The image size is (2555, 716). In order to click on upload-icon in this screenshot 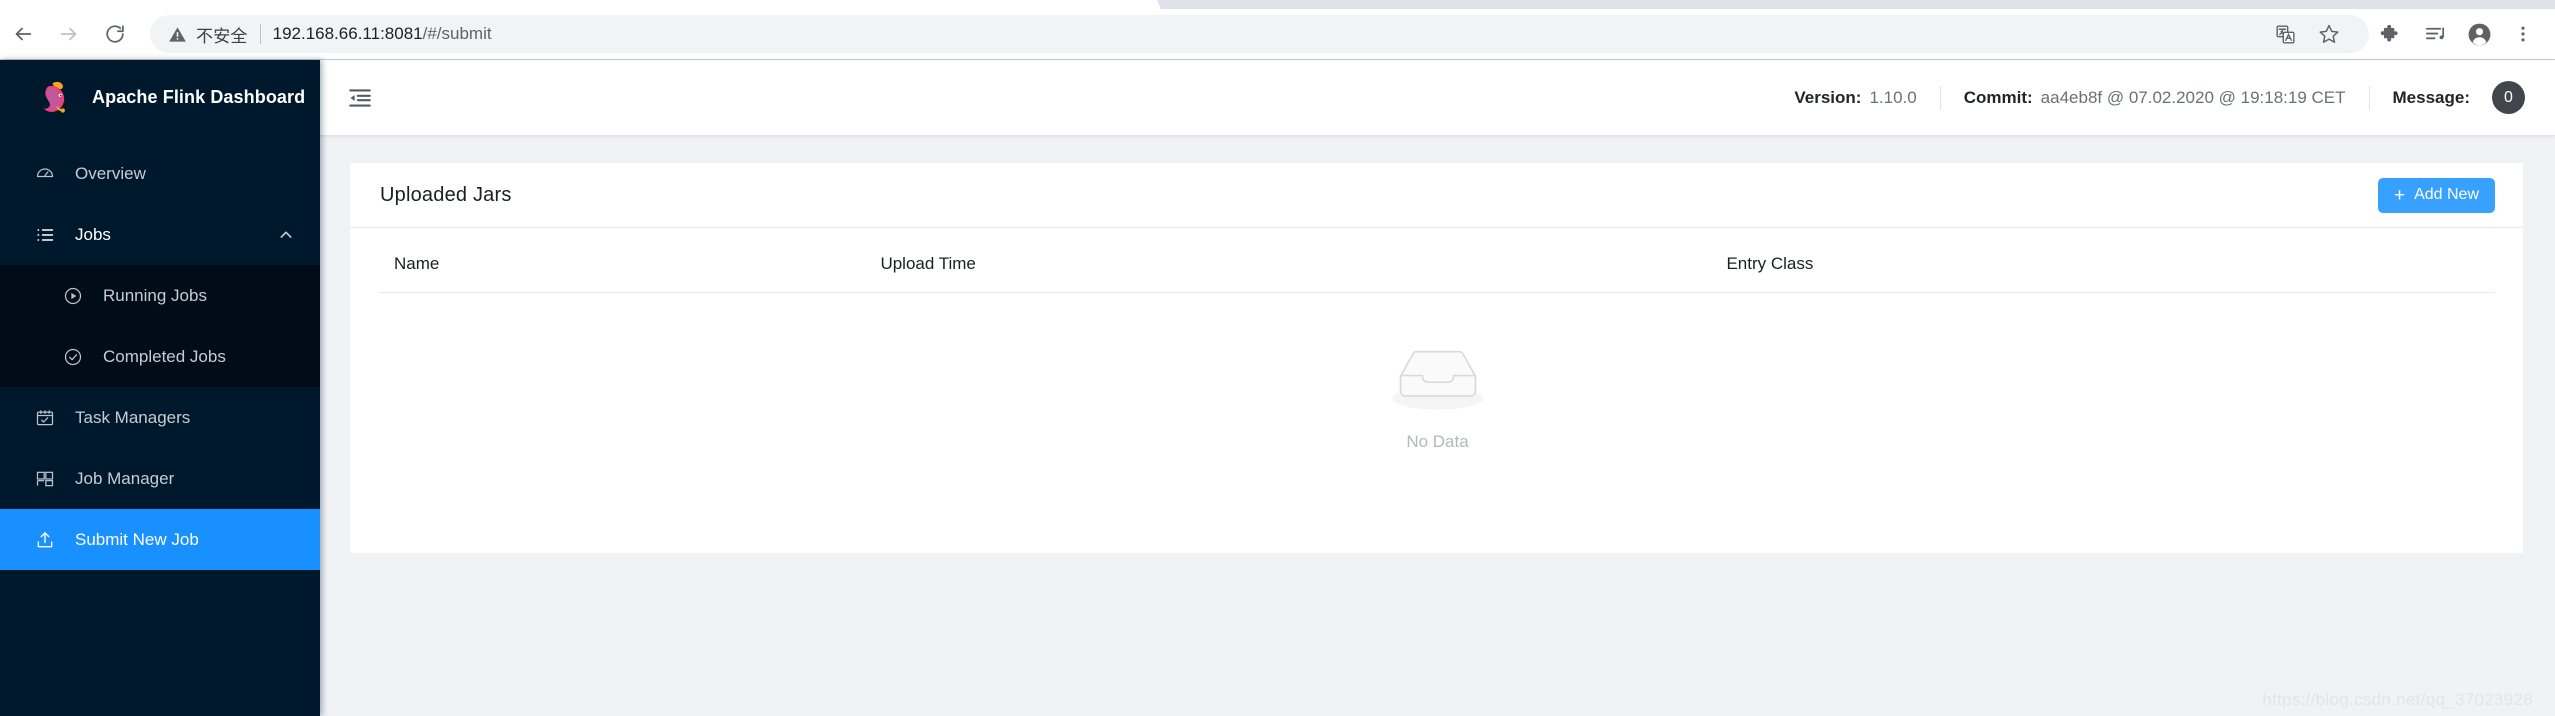, I will do `click(45, 540)`.